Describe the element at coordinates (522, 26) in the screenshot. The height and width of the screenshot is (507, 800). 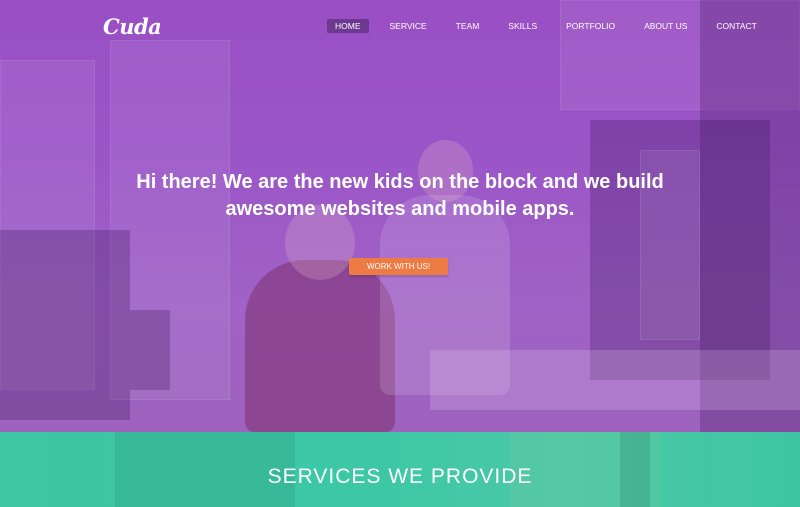
I see `nav-item-skills: SKILLS` at that location.